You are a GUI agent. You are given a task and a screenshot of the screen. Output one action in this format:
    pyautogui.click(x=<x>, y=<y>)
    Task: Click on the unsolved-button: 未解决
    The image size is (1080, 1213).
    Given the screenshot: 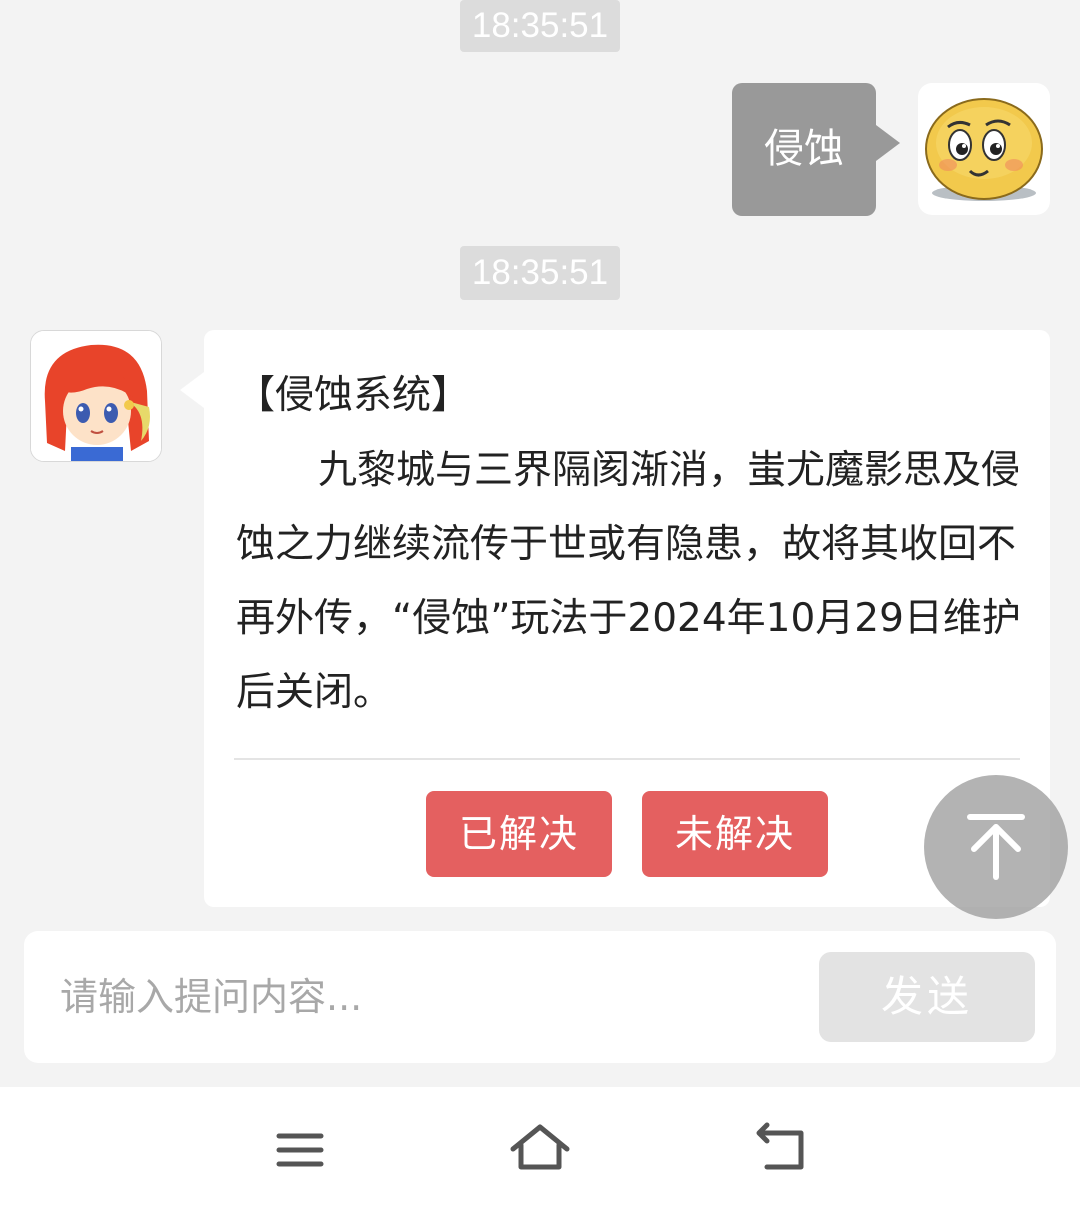 What is the action you would take?
    pyautogui.click(x=735, y=834)
    